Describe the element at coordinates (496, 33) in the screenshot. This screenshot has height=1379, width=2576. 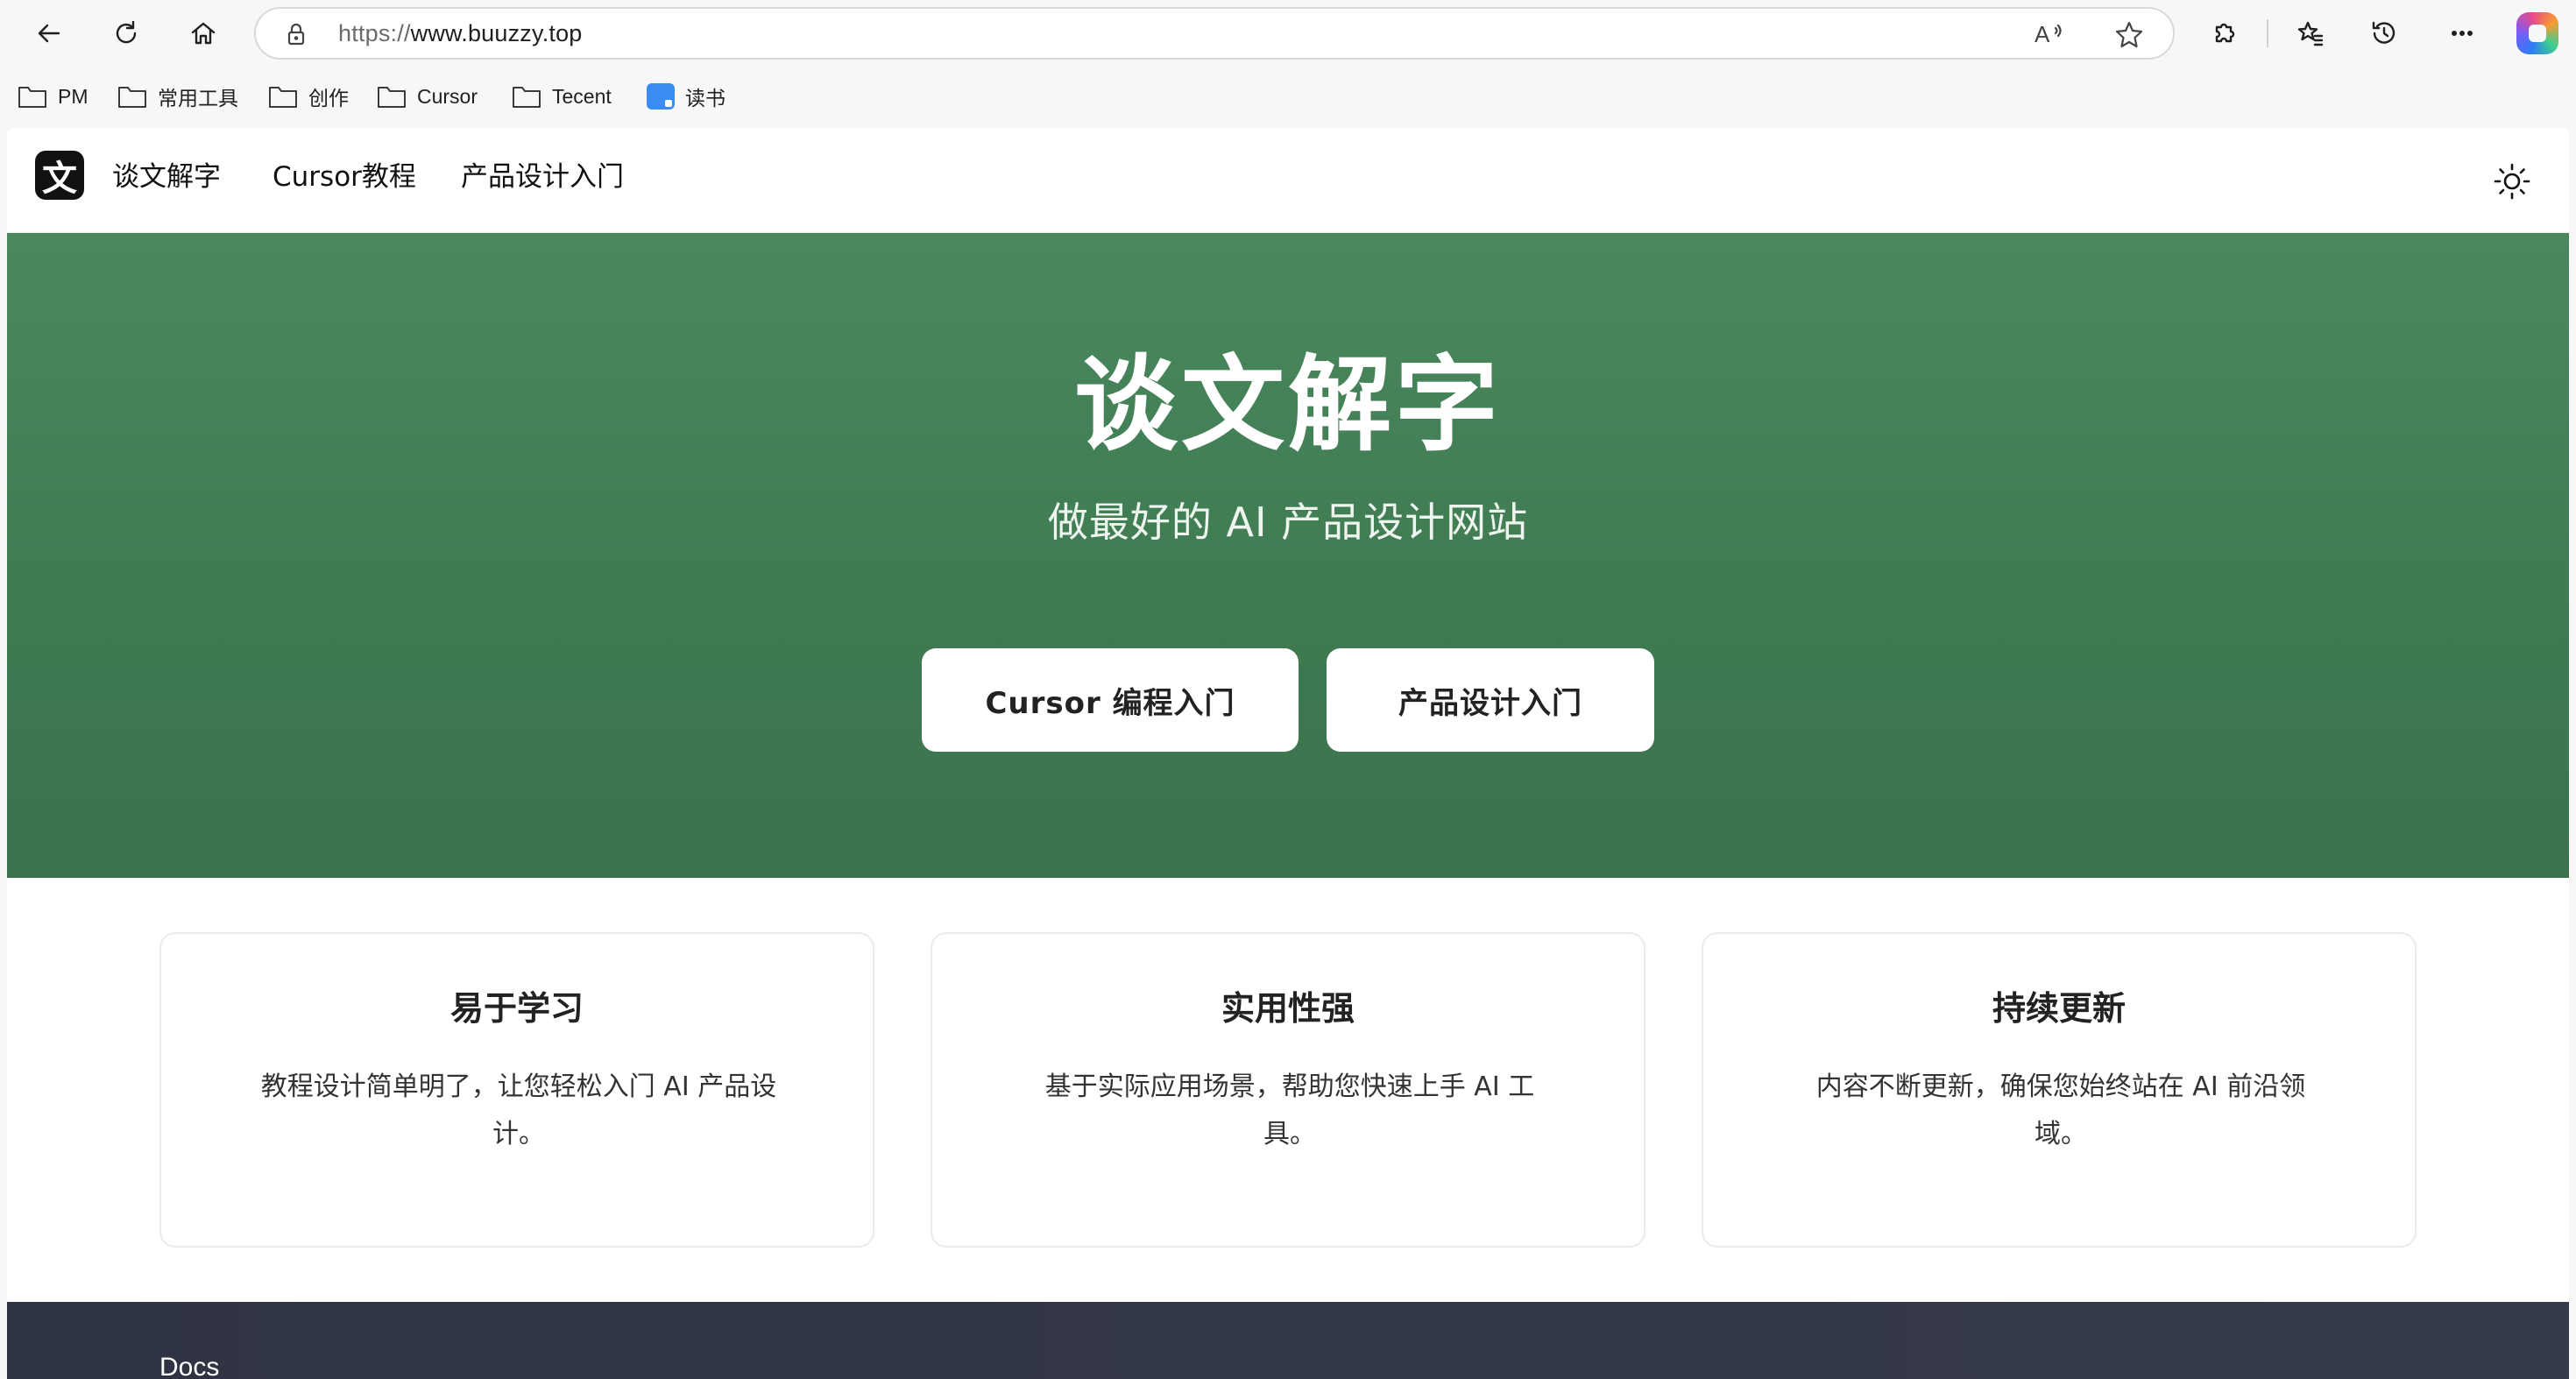
I see `url-host: www.buuzzy.top` at that location.